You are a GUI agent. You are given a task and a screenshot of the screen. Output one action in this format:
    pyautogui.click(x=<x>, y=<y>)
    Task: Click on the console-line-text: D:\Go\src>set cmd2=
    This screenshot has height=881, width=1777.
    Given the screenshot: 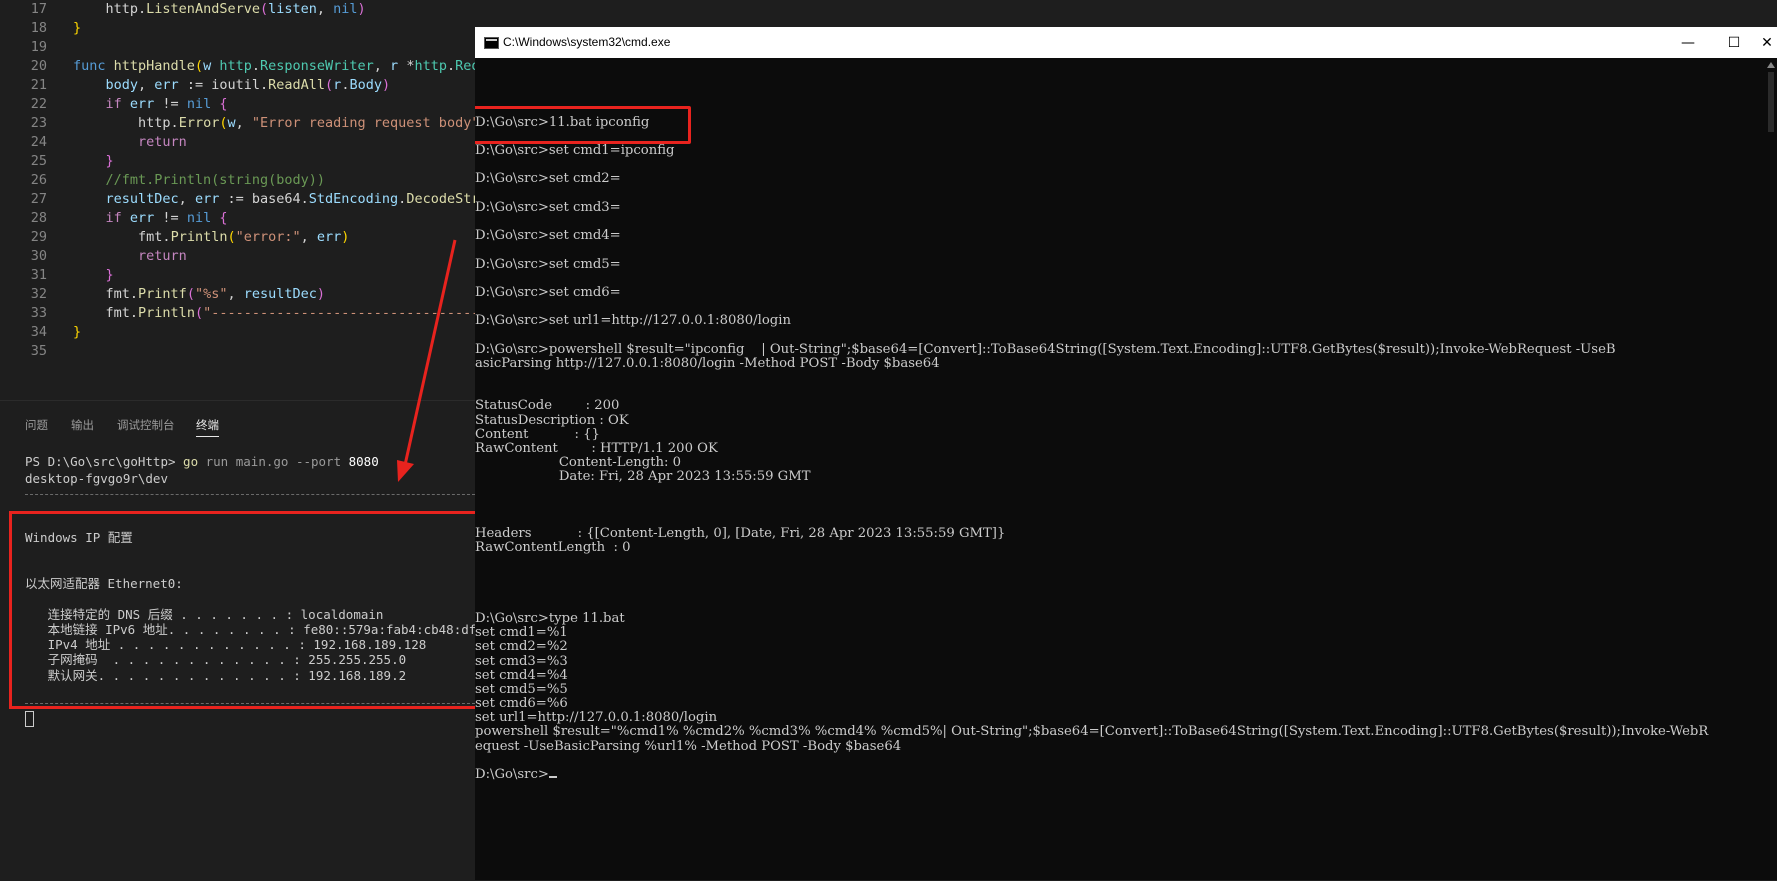 What is the action you would take?
    pyautogui.click(x=548, y=179)
    